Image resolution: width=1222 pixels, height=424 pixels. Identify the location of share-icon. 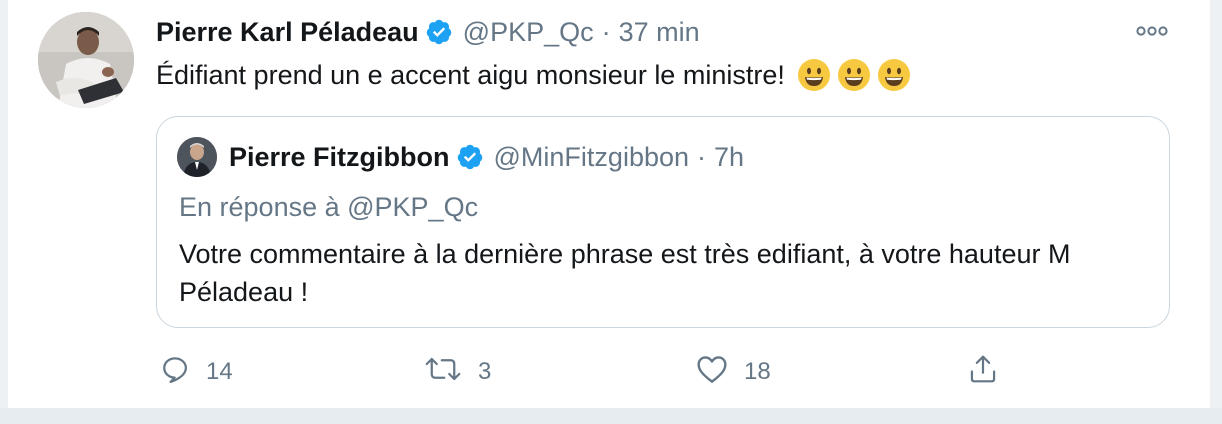
(983, 372).